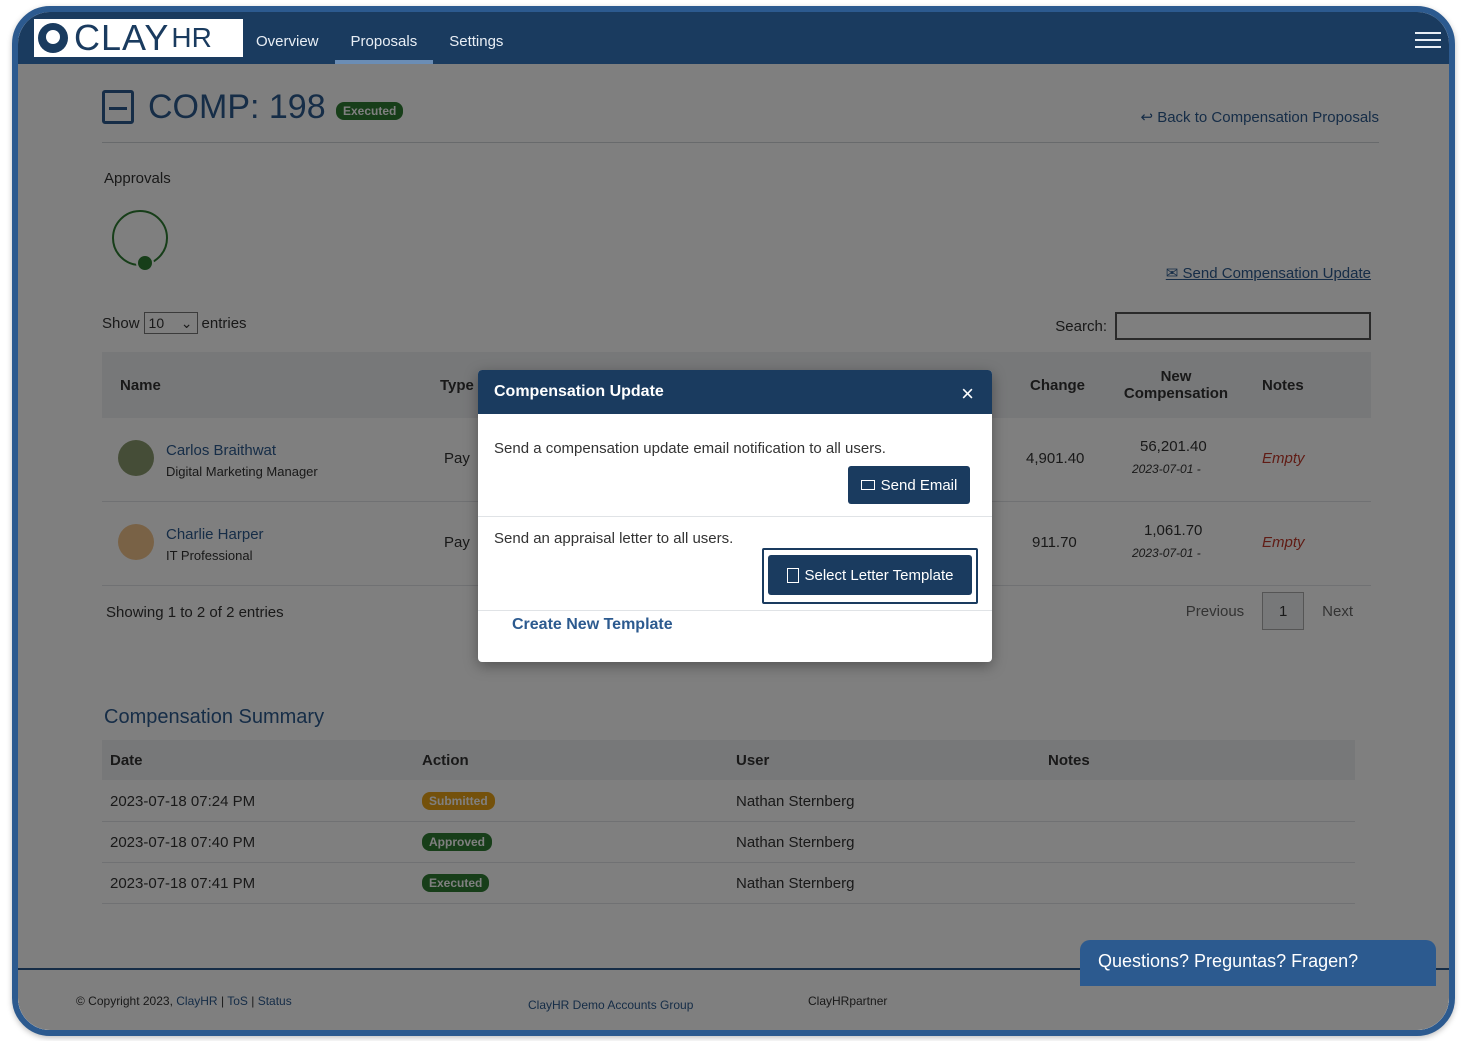 This screenshot has height=1041, width=1470. Describe the element at coordinates (1243, 326) in the screenshot. I see `search-input` at that location.